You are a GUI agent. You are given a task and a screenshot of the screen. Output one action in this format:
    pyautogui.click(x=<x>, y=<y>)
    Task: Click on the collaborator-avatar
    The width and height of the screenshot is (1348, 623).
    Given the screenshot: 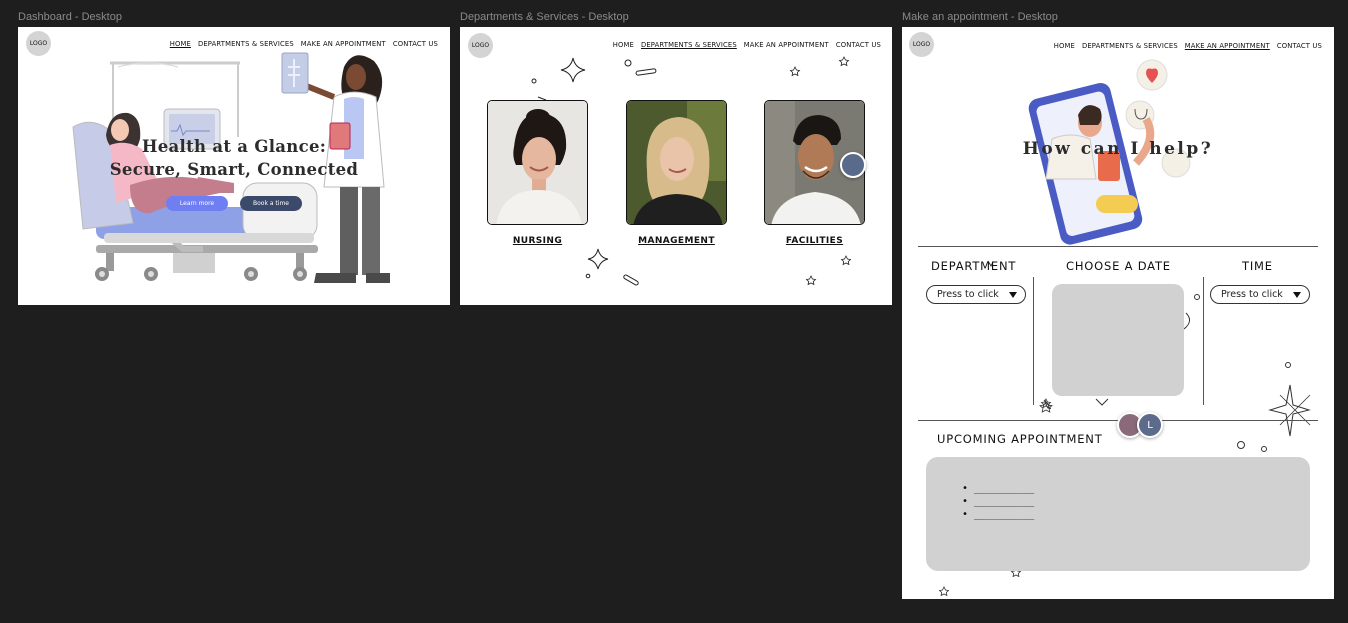 What is the action you would take?
    pyautogui.click(x=853, y=165)
    